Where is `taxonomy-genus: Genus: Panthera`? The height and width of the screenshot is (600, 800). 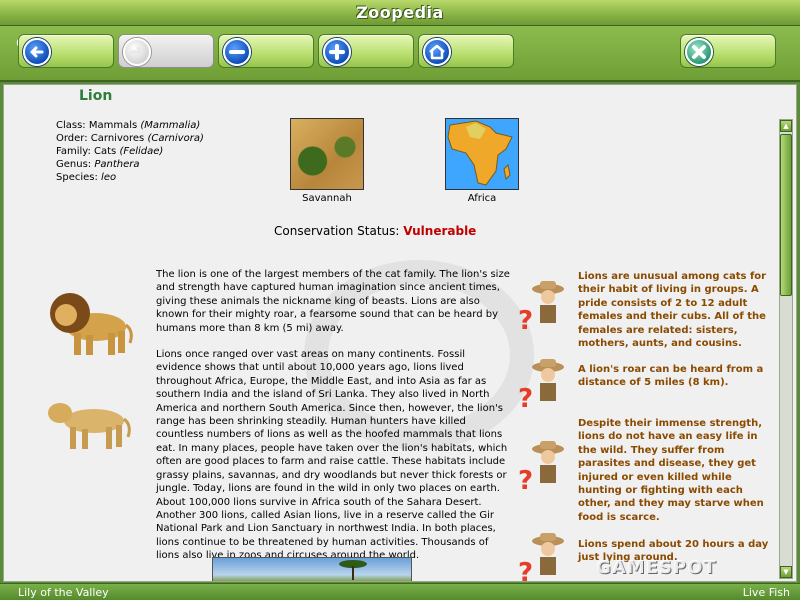 taxonomy-genus: Genus: Panthera is located at coordinates (98, 164).